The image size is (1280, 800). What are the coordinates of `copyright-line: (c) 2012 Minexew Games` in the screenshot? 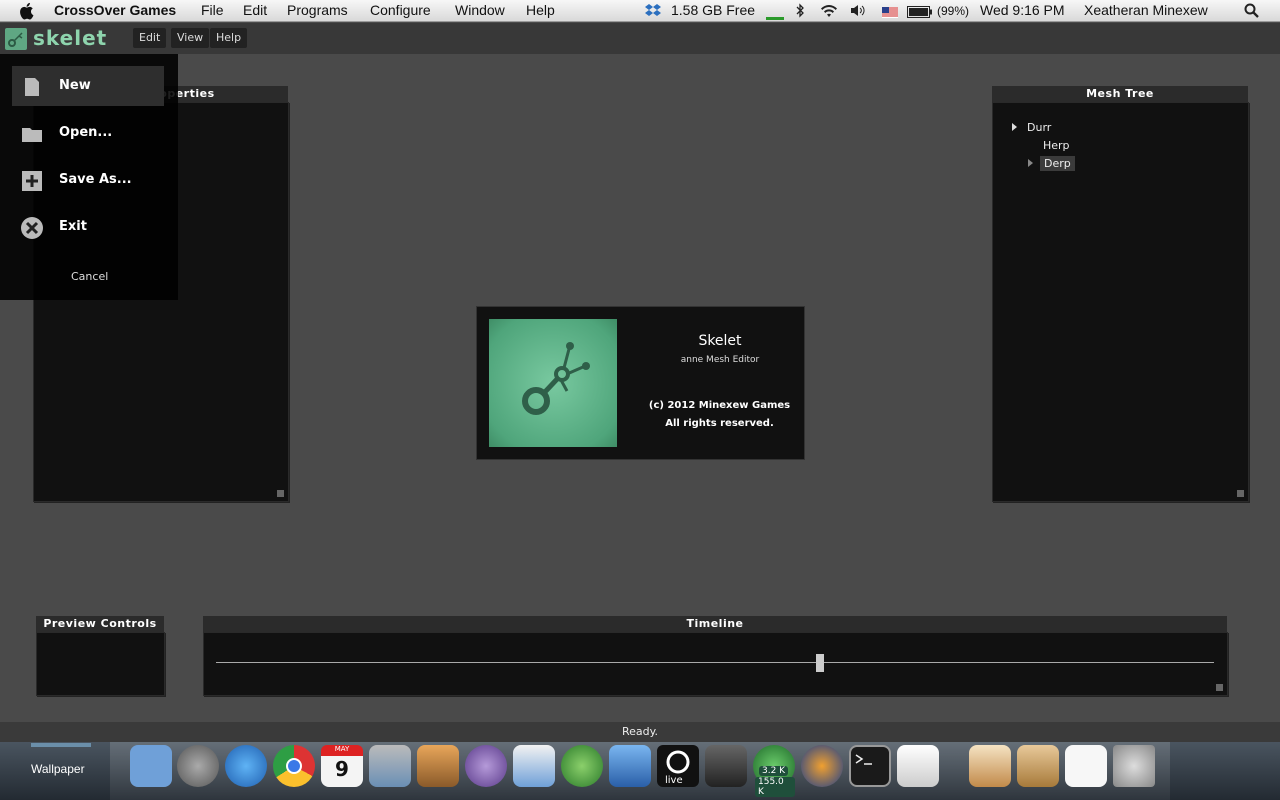 It's located at (719, 405).